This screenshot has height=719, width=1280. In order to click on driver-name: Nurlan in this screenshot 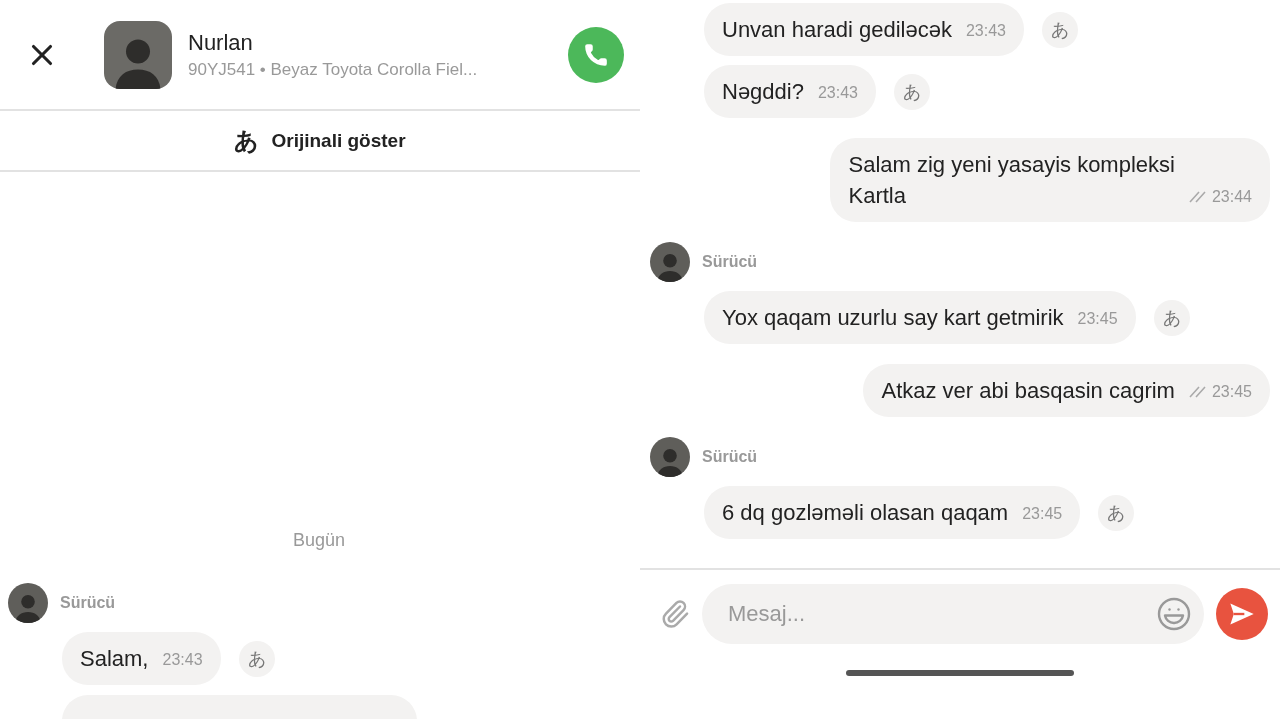, I will do `click(221, 42)`.